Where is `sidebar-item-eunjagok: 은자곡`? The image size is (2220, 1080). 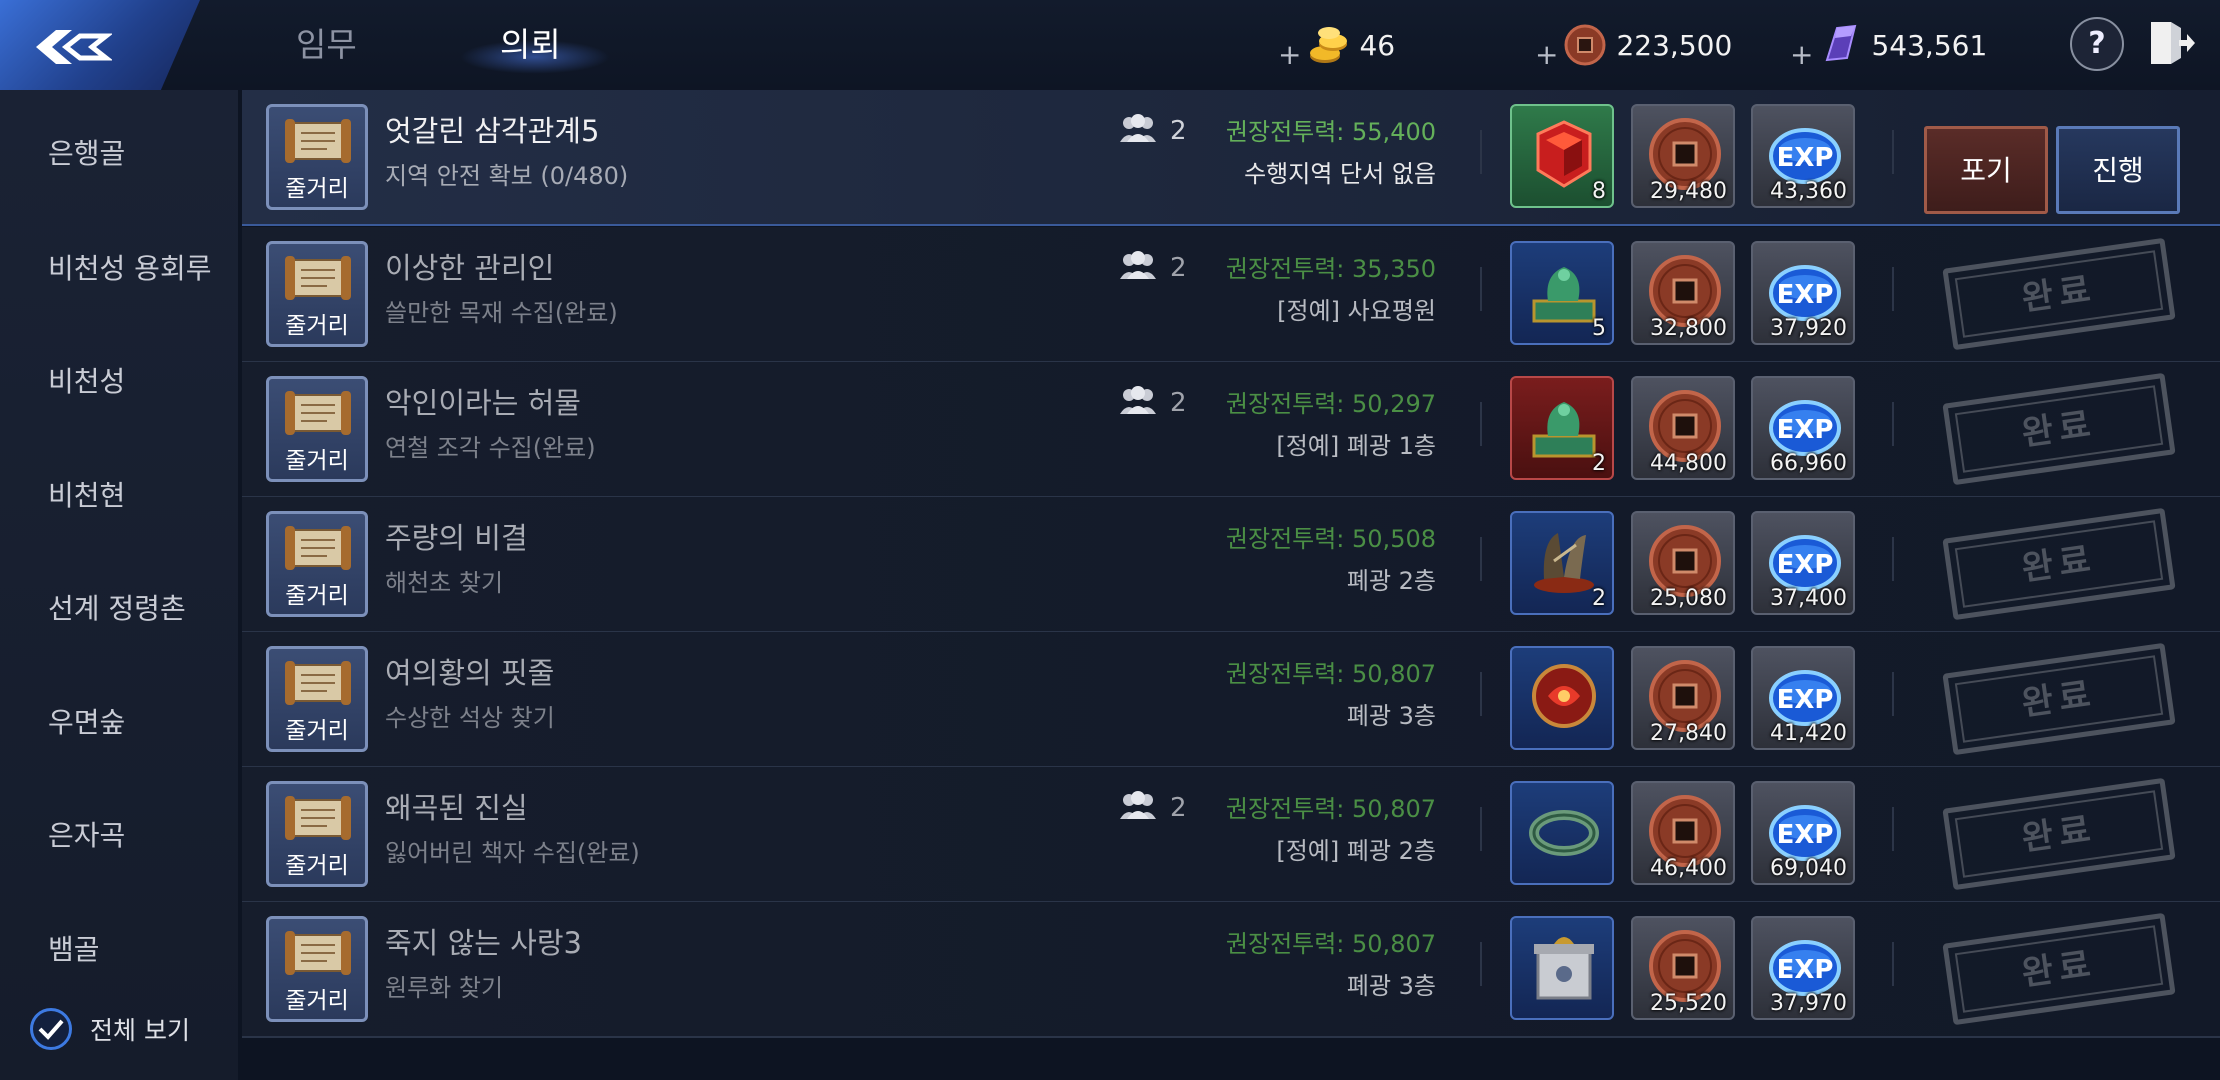 sidebar-item-eunjagok: 은자곡 is located at coordinates (86, 834).